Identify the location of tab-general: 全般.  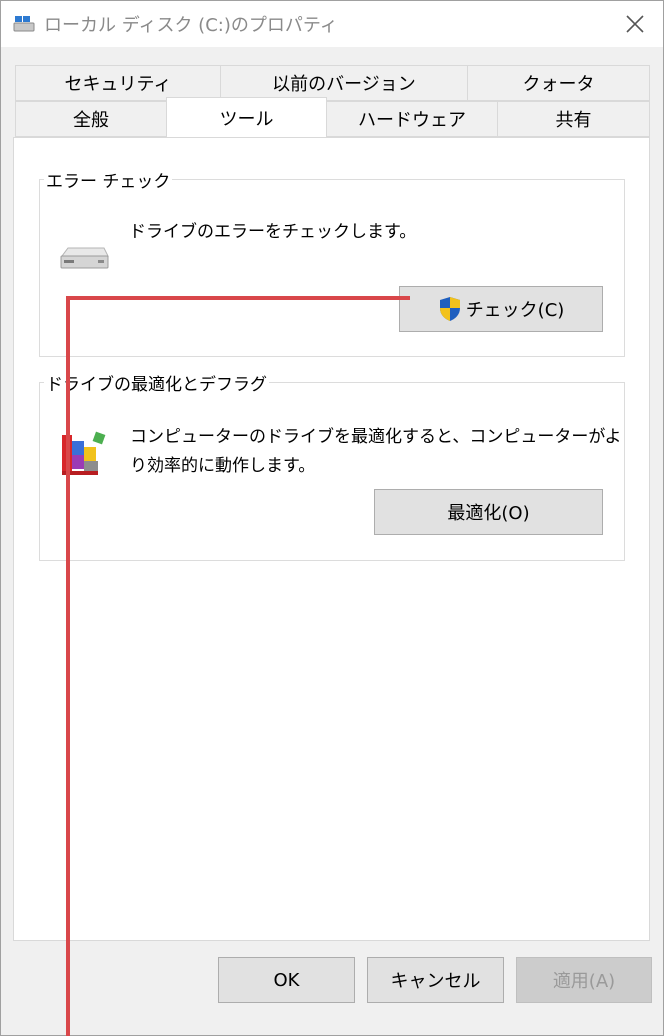
(91, 119).